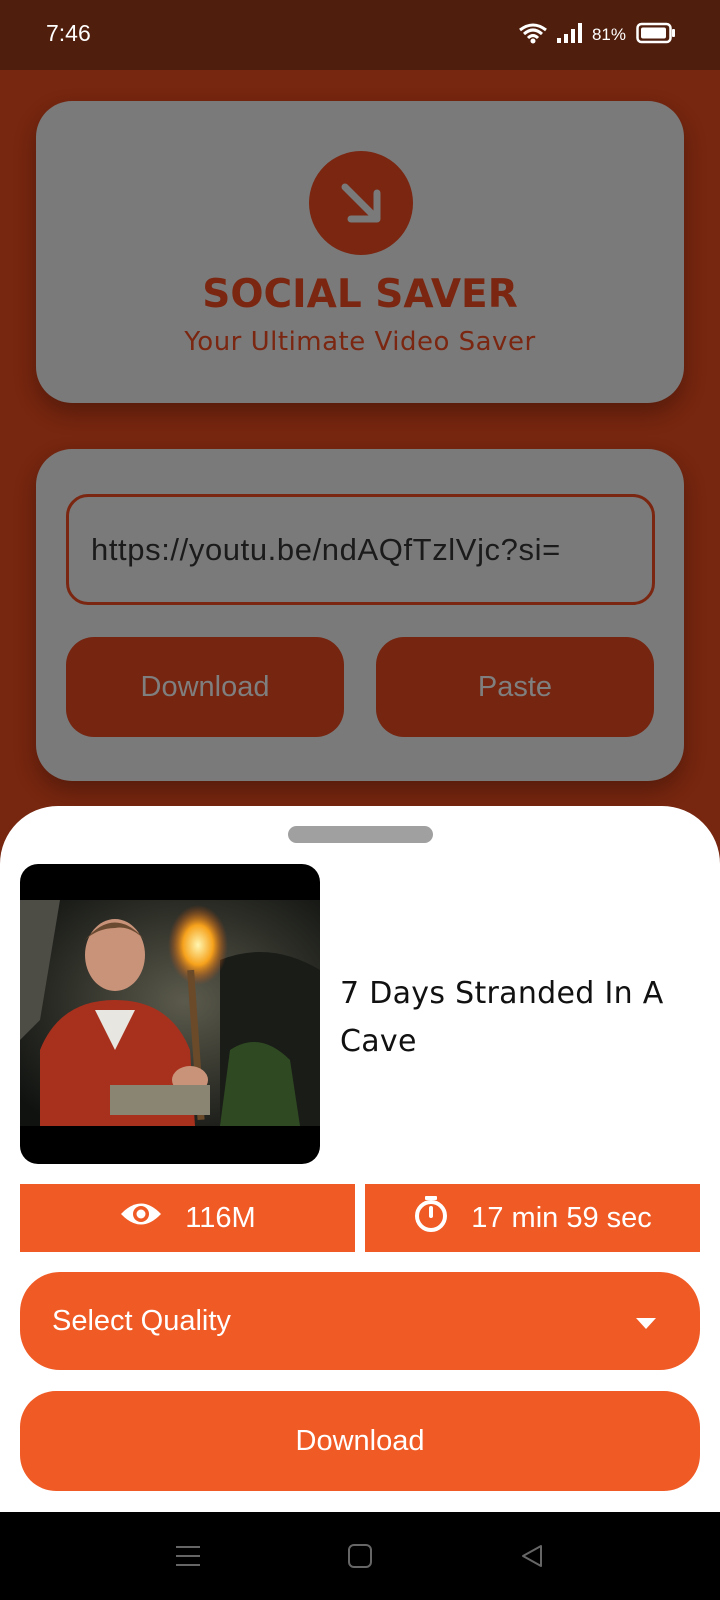 The height and width of the screenshot is (1600, 720). I want to click on duration-badge: 17 min 59 sec, so click(532, 1218).